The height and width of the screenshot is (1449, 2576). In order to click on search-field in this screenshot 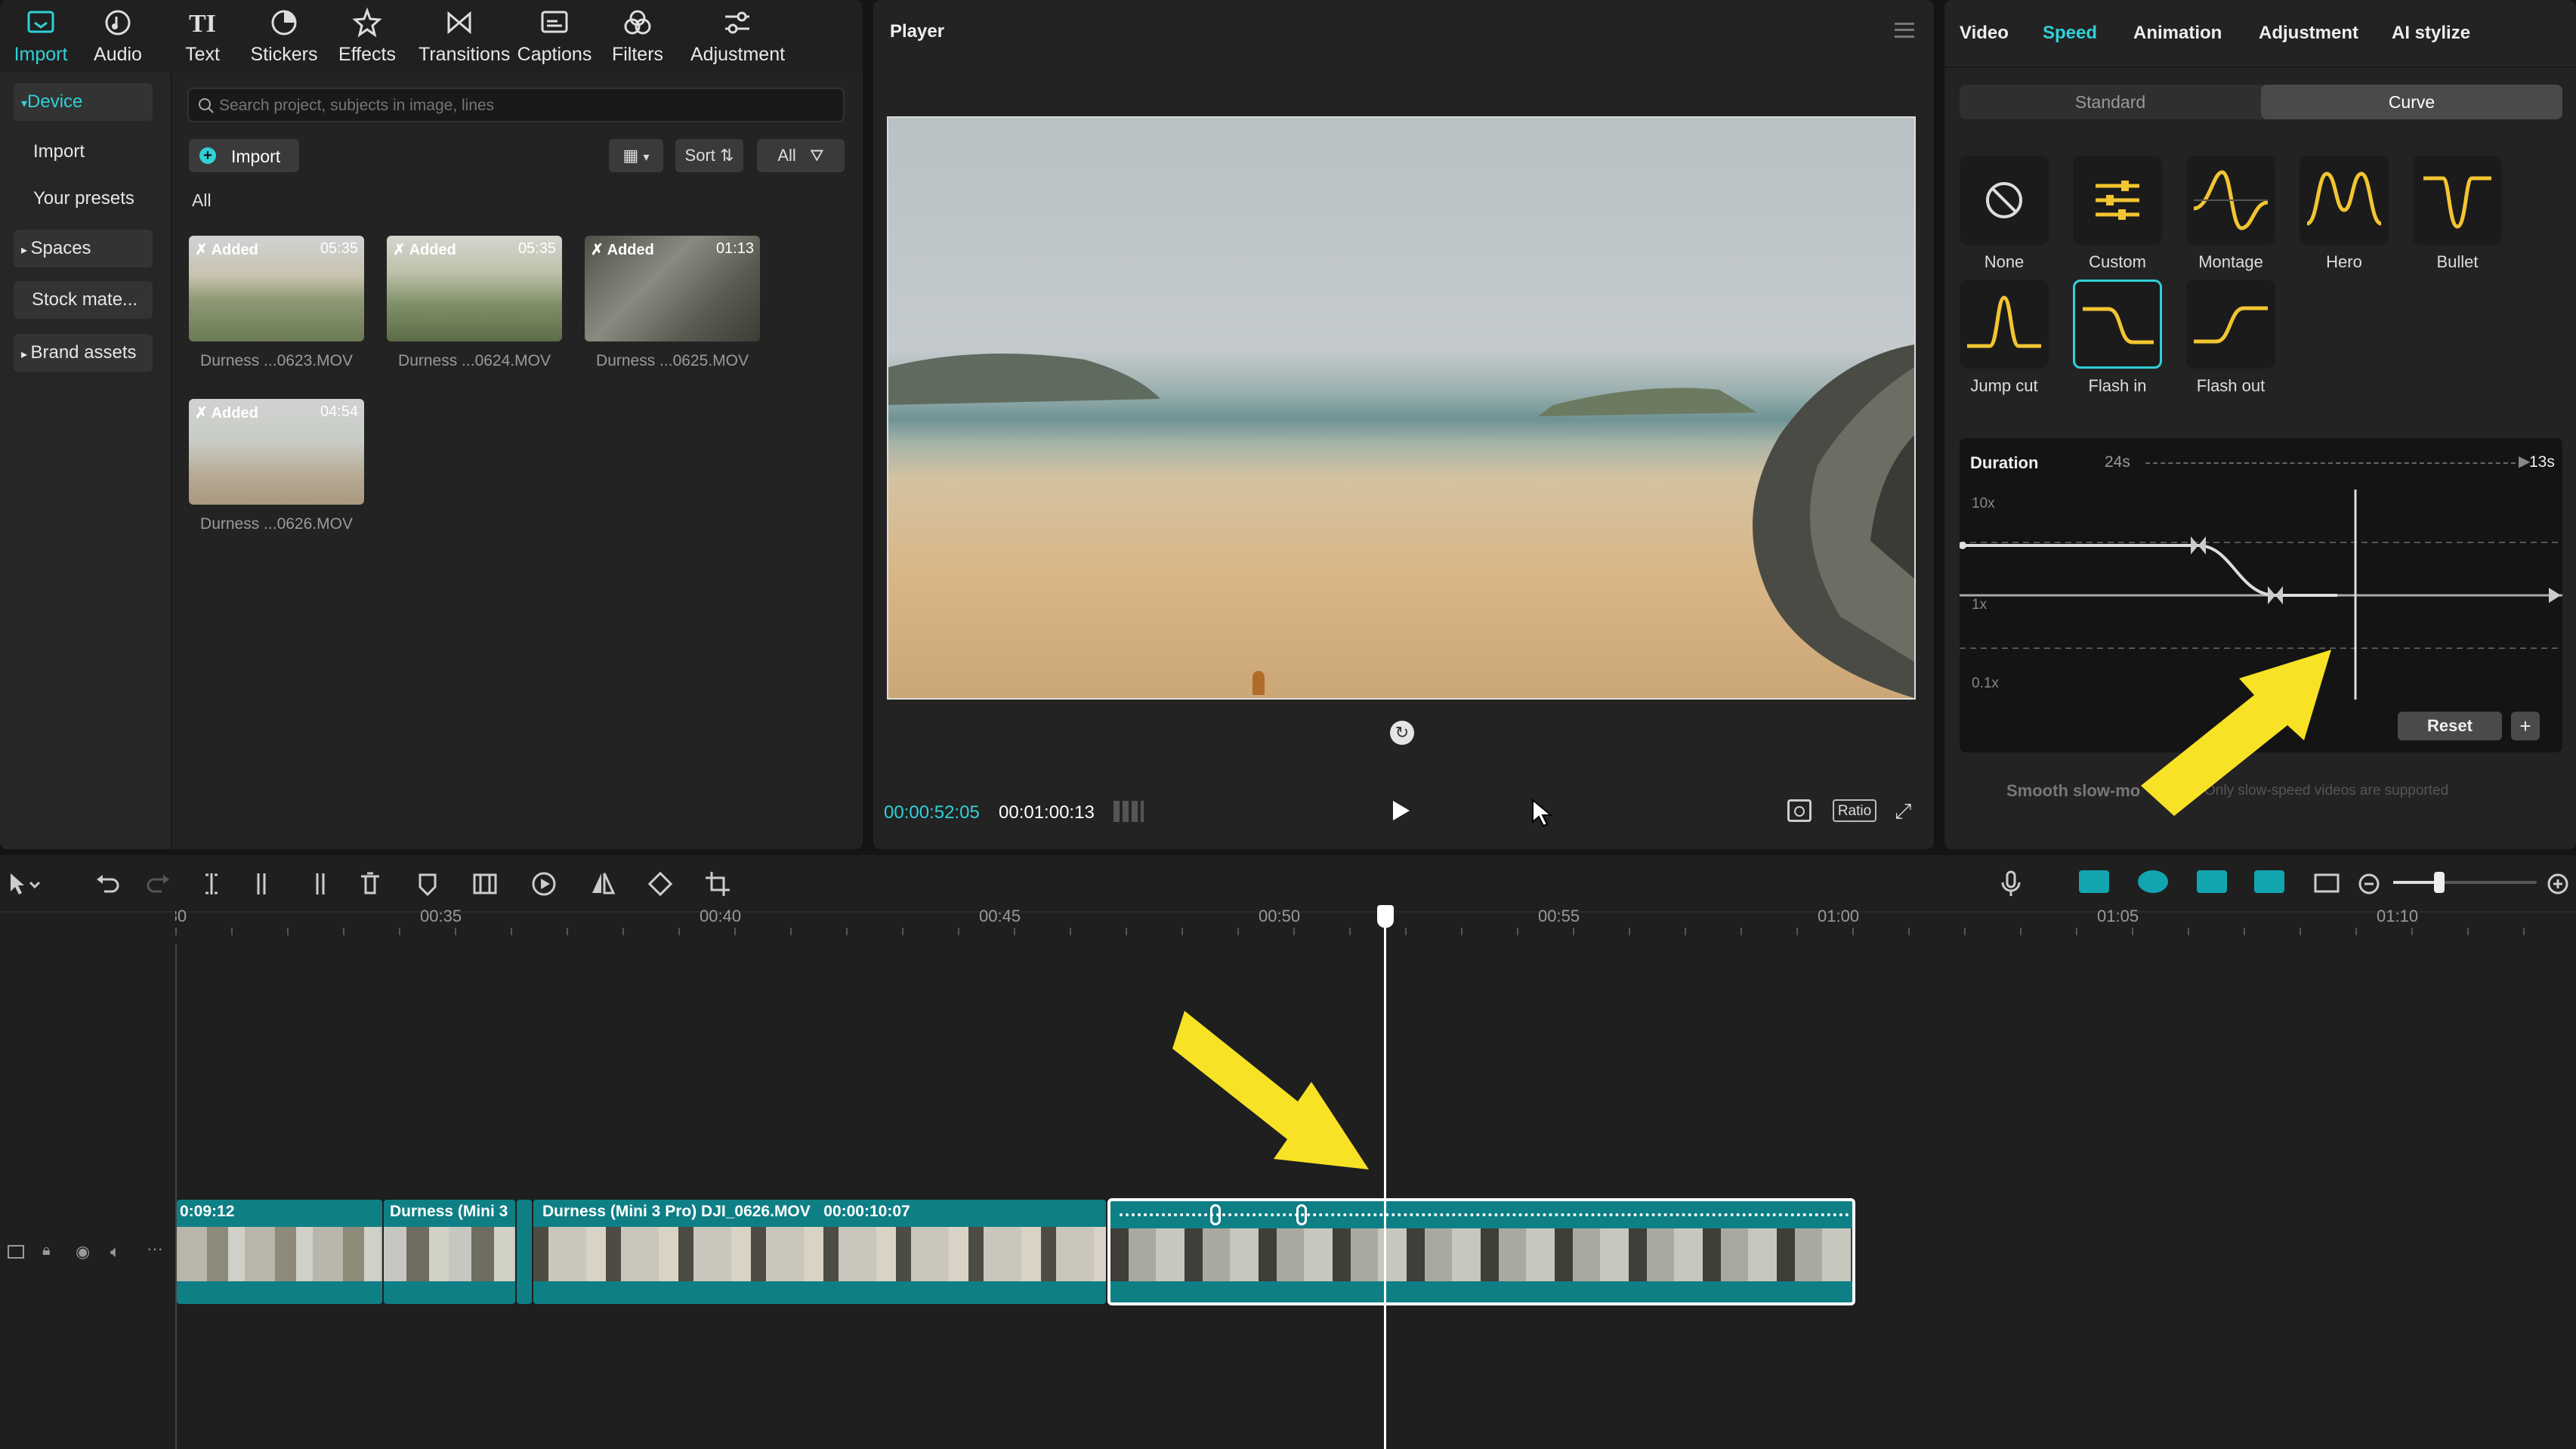, I will do `click(516, 105)`.